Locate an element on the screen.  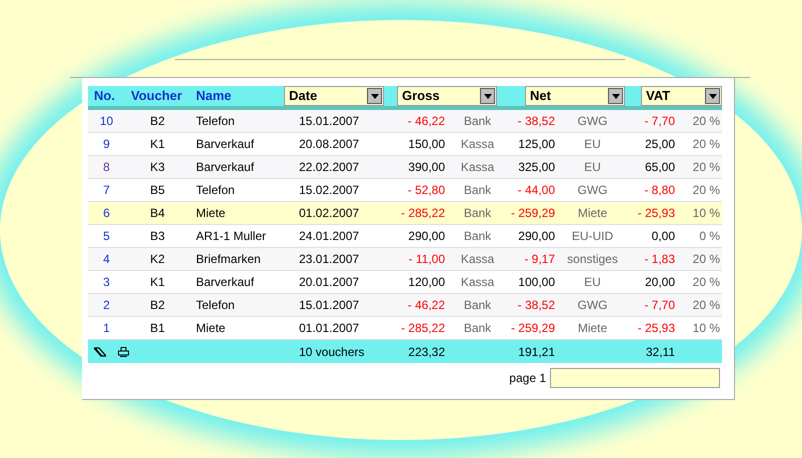
table-cell: B5 is located at coordinates (157, 190).